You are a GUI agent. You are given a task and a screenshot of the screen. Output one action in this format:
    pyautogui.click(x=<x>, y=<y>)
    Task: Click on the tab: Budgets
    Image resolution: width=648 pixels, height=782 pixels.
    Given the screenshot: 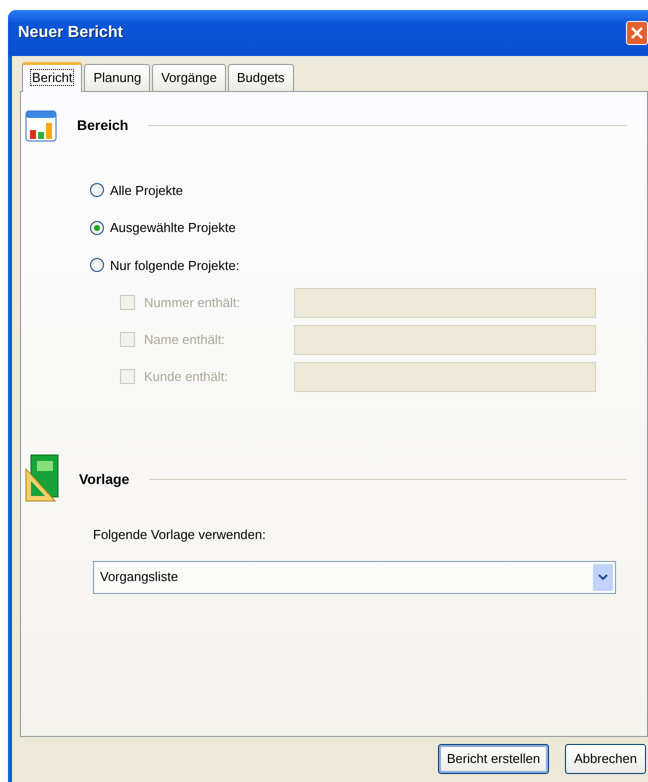 What is the action you would take?
    pyautogui.click(x=261, y=77)
    